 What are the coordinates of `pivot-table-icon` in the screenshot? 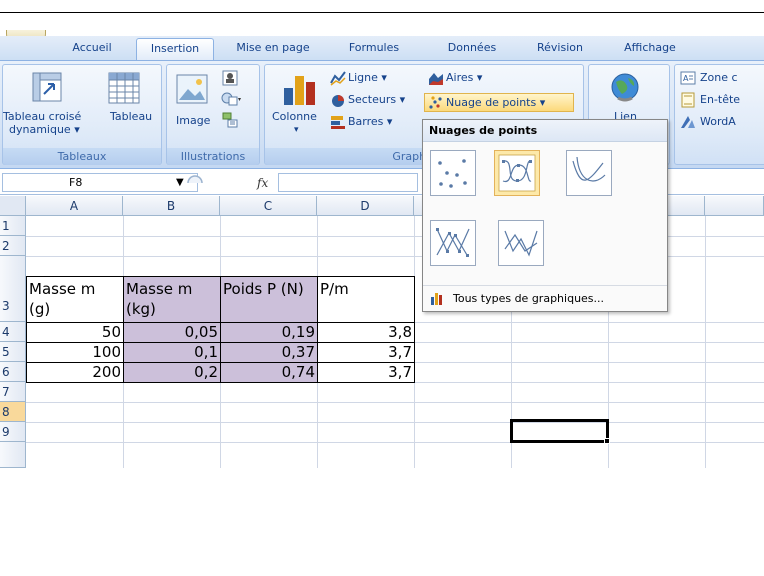 It's located at (47, 87).